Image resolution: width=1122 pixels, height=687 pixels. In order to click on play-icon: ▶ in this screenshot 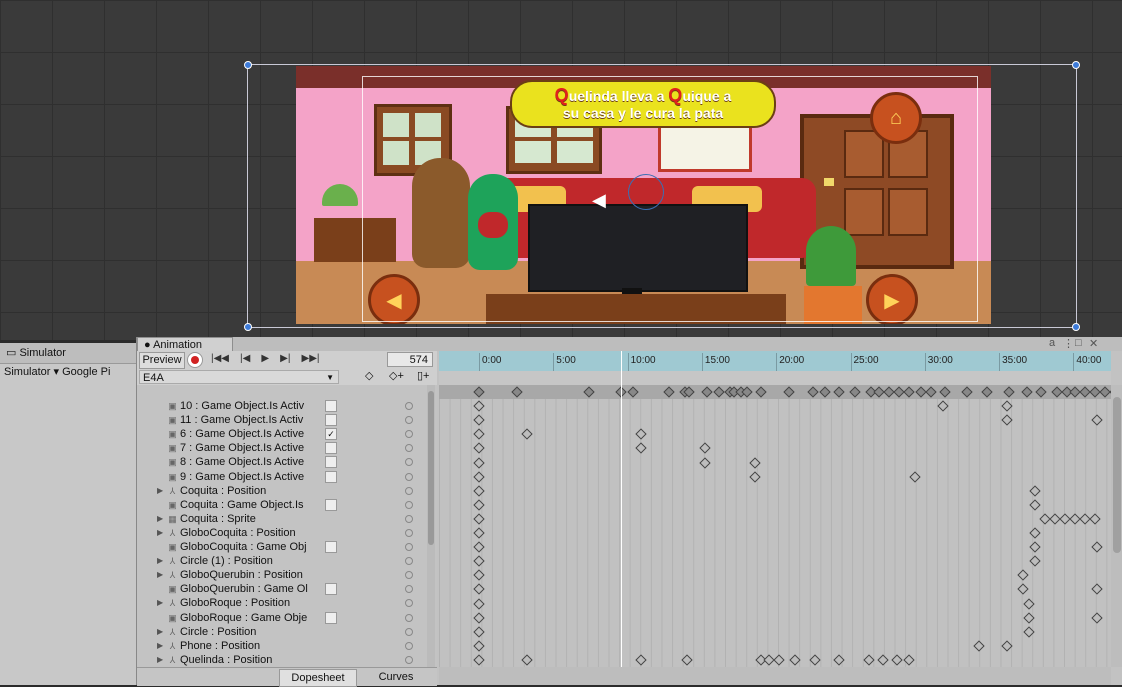, I will do `click(265, 359)`.